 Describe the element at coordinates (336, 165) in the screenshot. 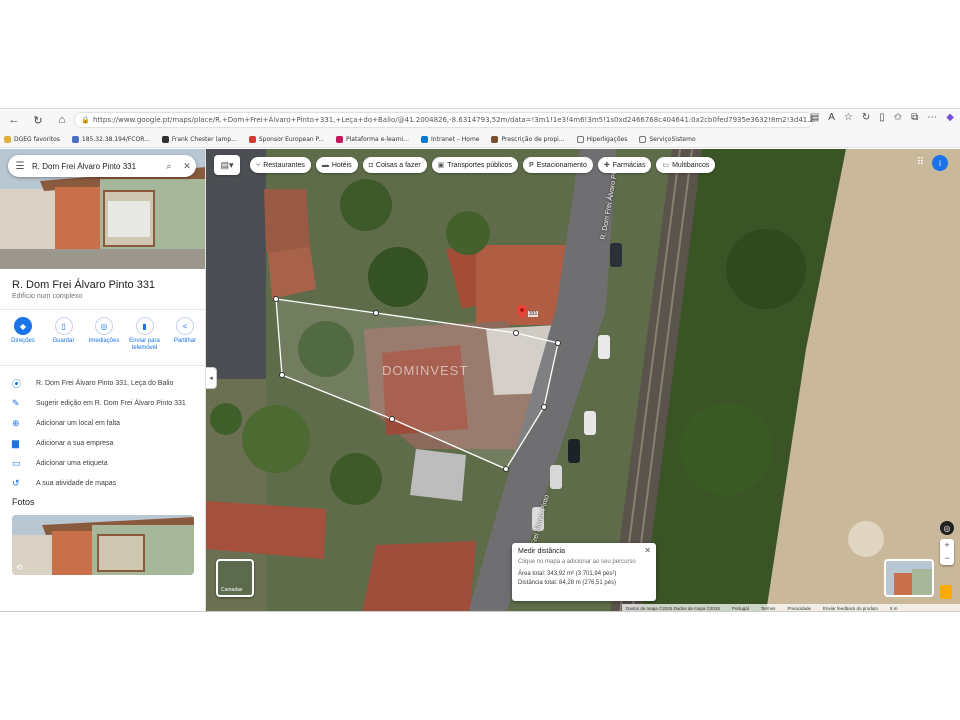

I see `chip-hotels: ▬ Hotéis` at that location.